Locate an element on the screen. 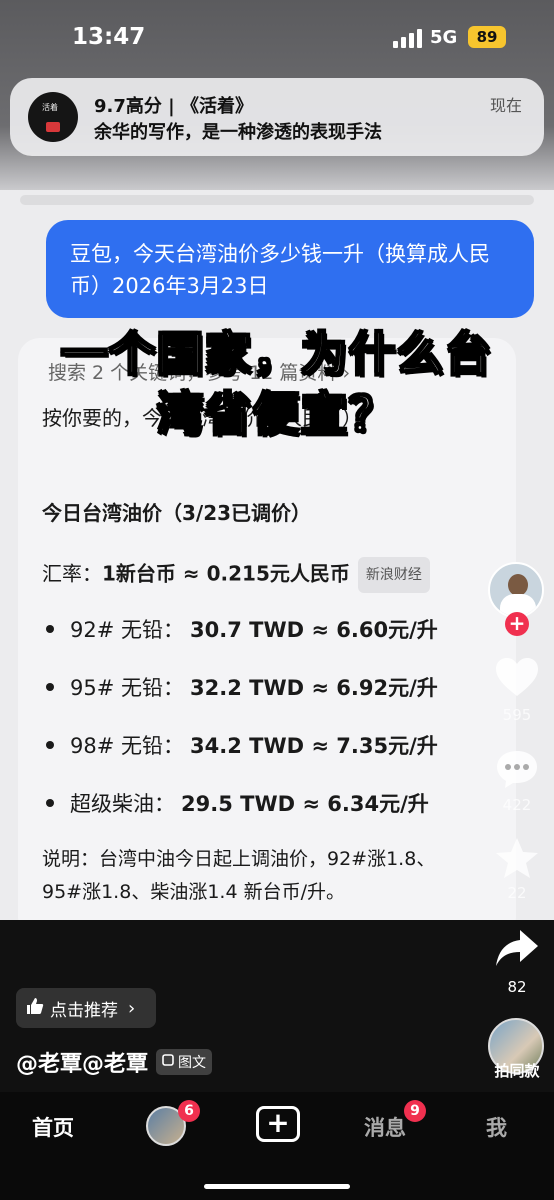  rate-value: 1新台币 ≈ 0.215元人民币 is located at coordinates (226, 573).